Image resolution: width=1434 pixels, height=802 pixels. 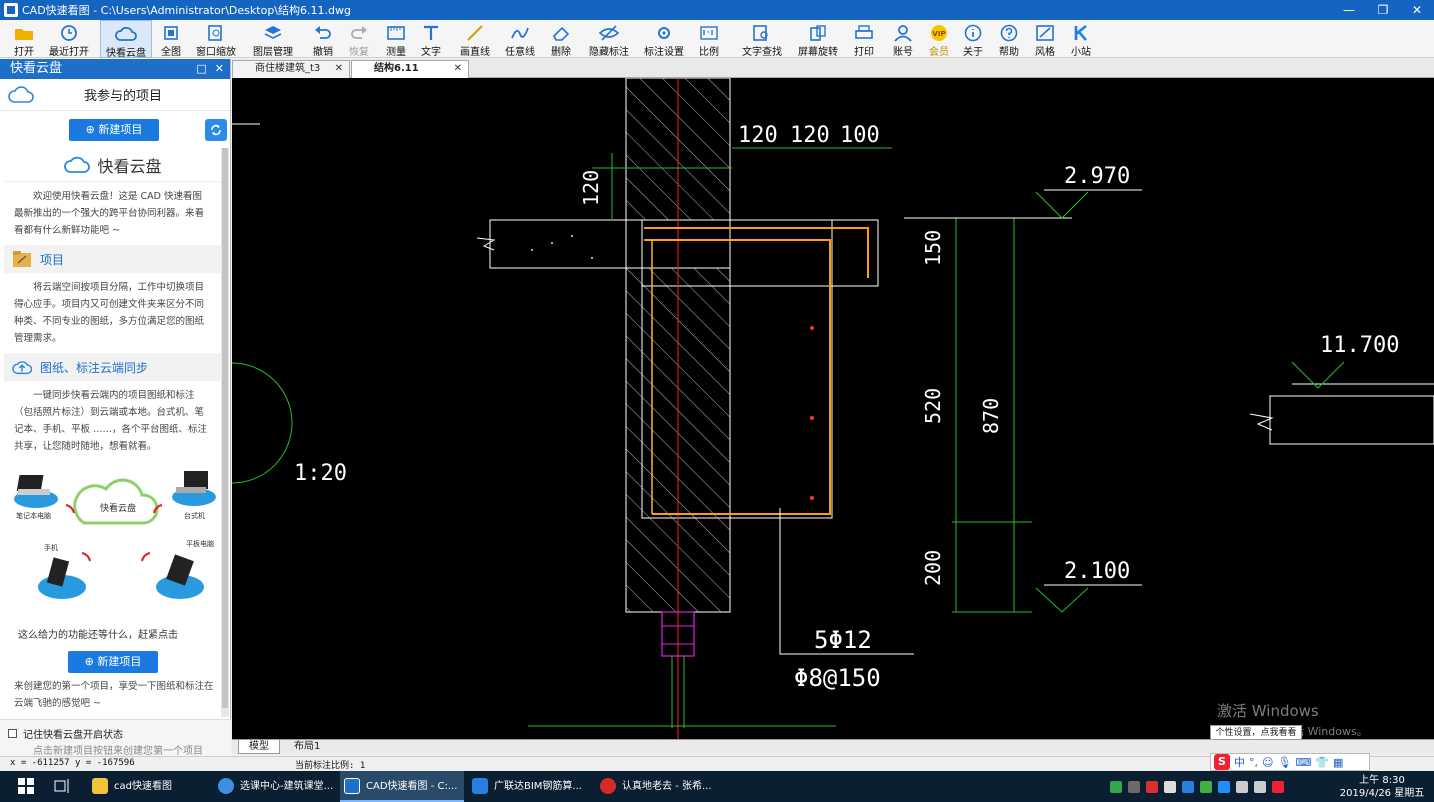 I want to click on section-sync-title: 图纸、标注云端同步, so click(x=94, y=367).